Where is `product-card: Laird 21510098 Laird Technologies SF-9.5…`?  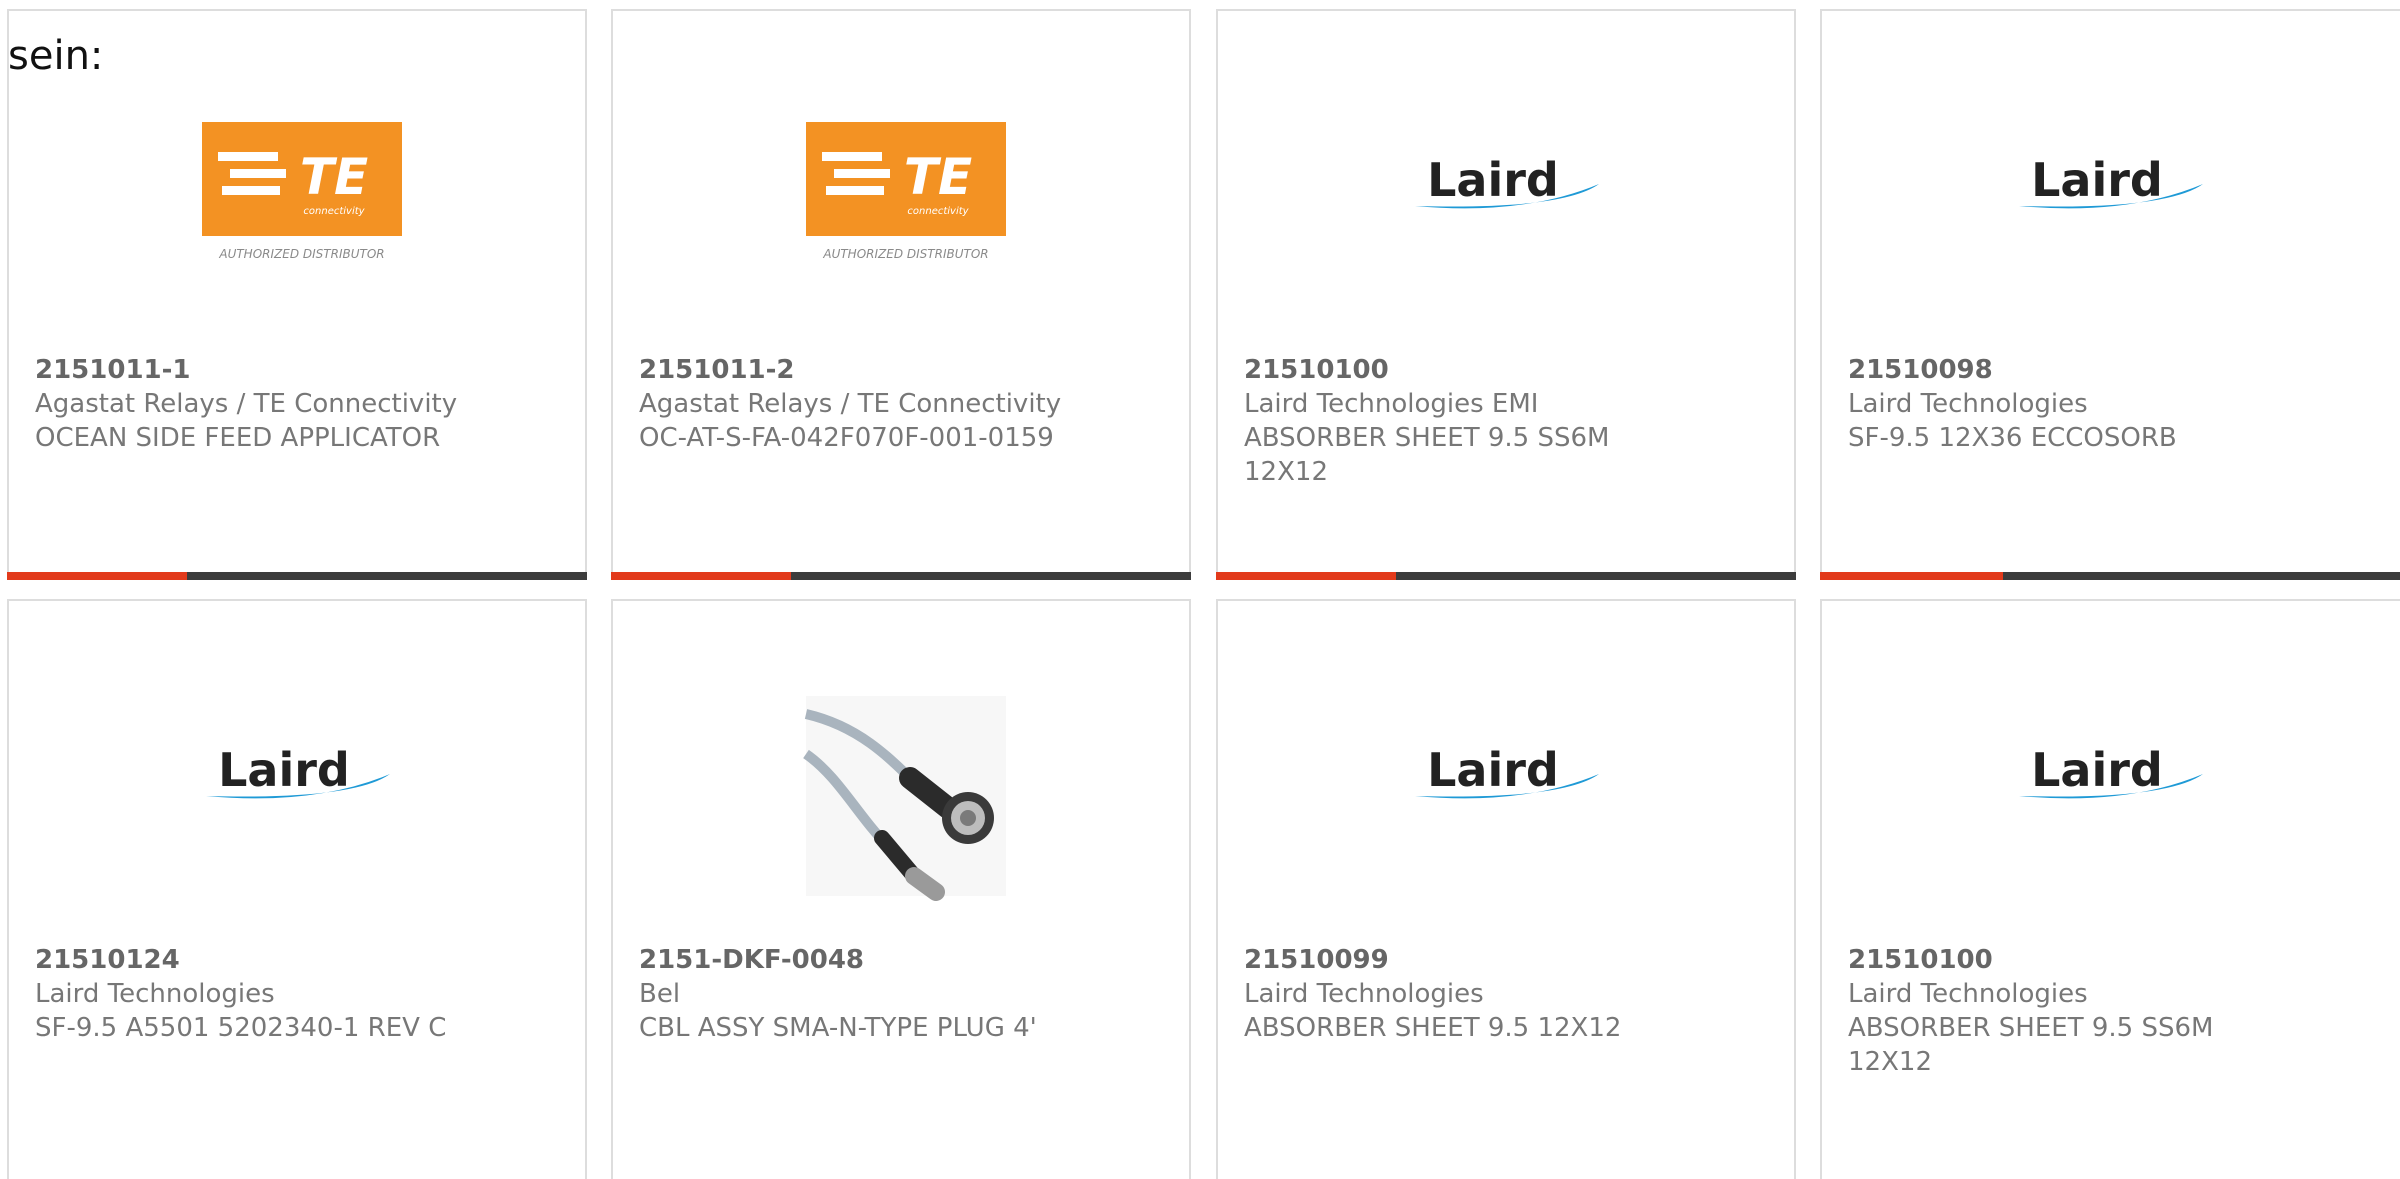 product-card: Laird 21510098 Laird Technologies SF-9.5… is located at coordinates (2110, 294).